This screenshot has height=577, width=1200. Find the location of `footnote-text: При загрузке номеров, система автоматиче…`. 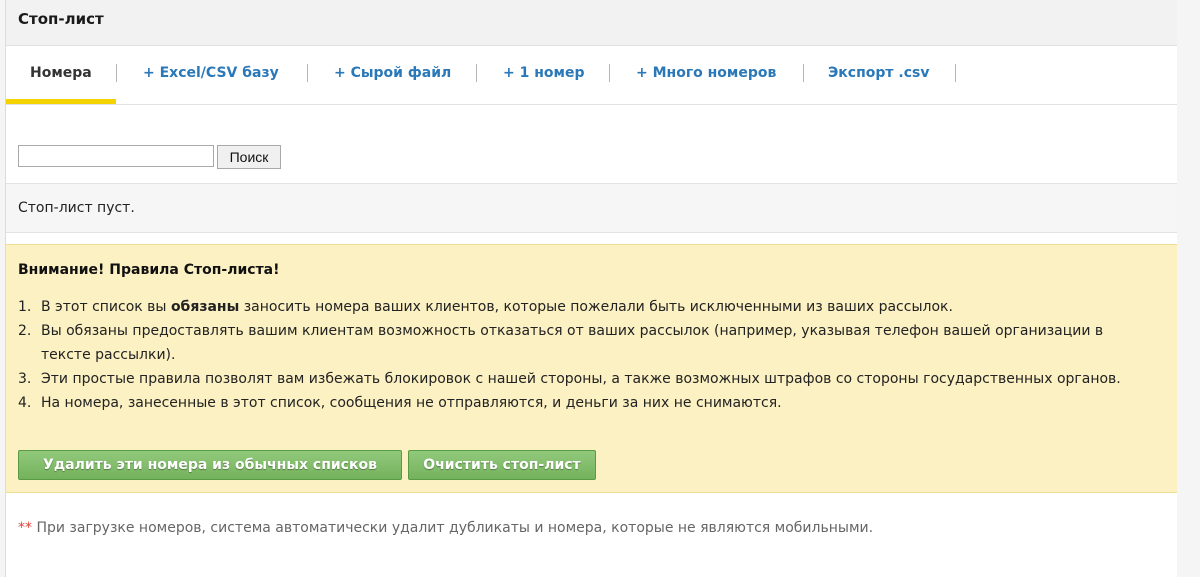

footnote-text: При загрузке номеров, система автоматиче… is located at coordinates (455, 528).